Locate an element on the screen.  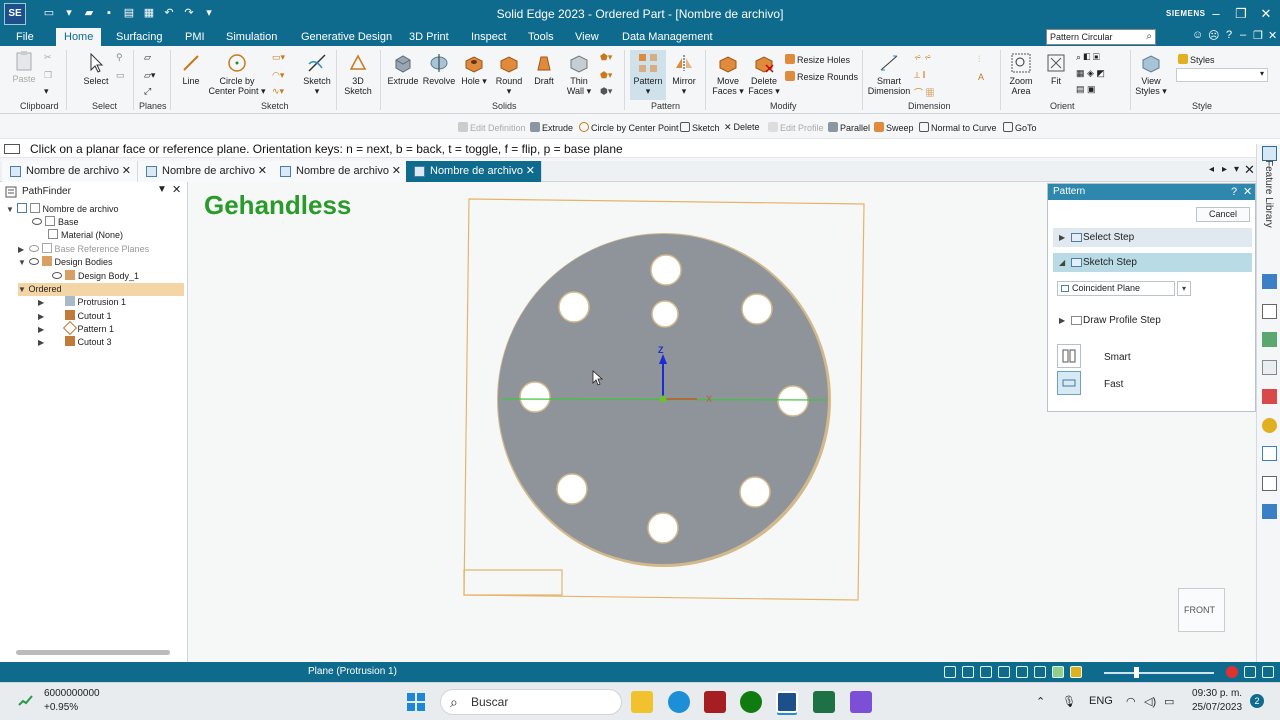
delete-faces-button: Delete Faces ▾ is located at coordinates (764, 74).